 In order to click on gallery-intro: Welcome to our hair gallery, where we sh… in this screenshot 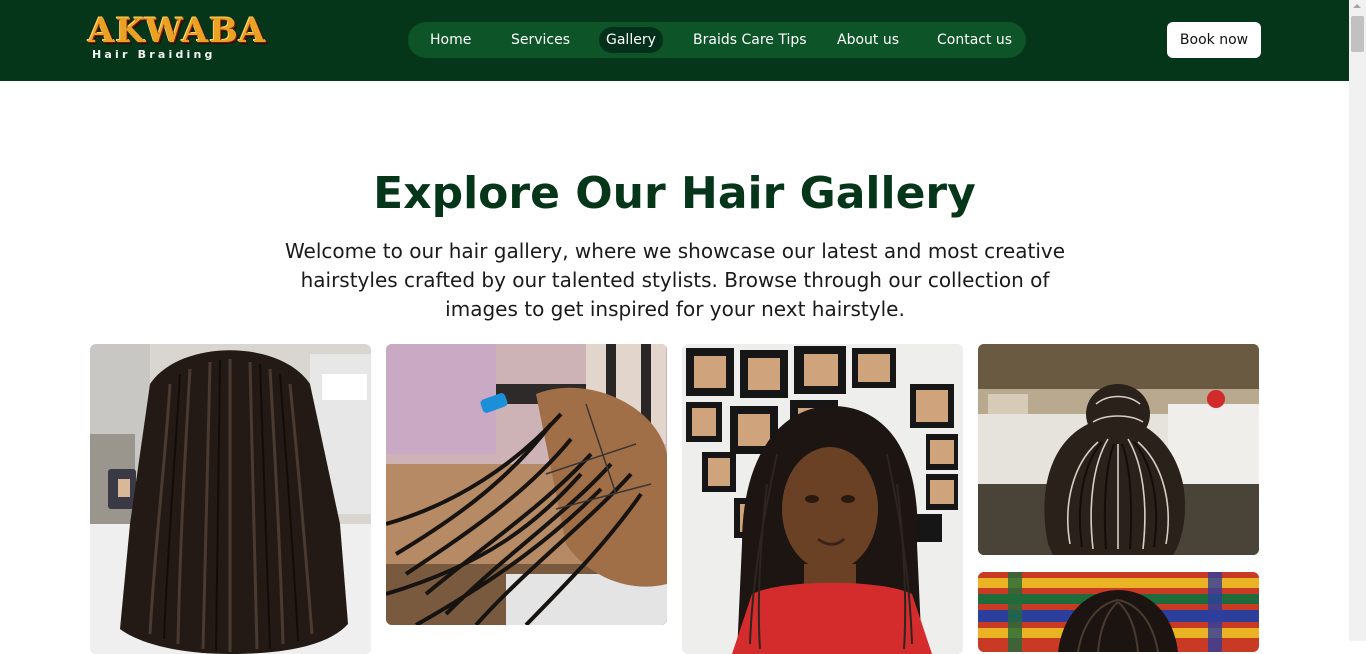, I will do `click(675, 280)`.